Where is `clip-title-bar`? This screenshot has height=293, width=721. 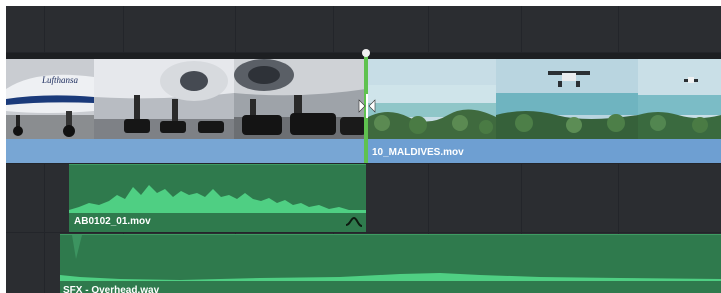
clip-title-bar is located at coordinates (186, 151).